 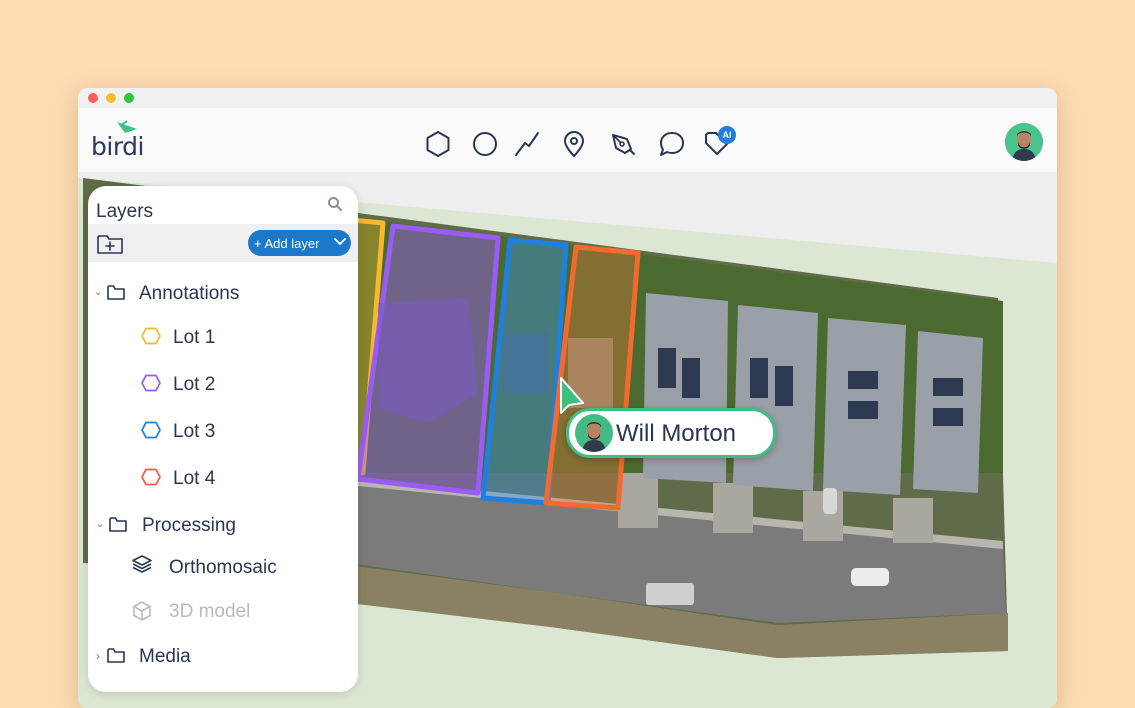 I want to click on pen-tool, so click(x=623, y=144).